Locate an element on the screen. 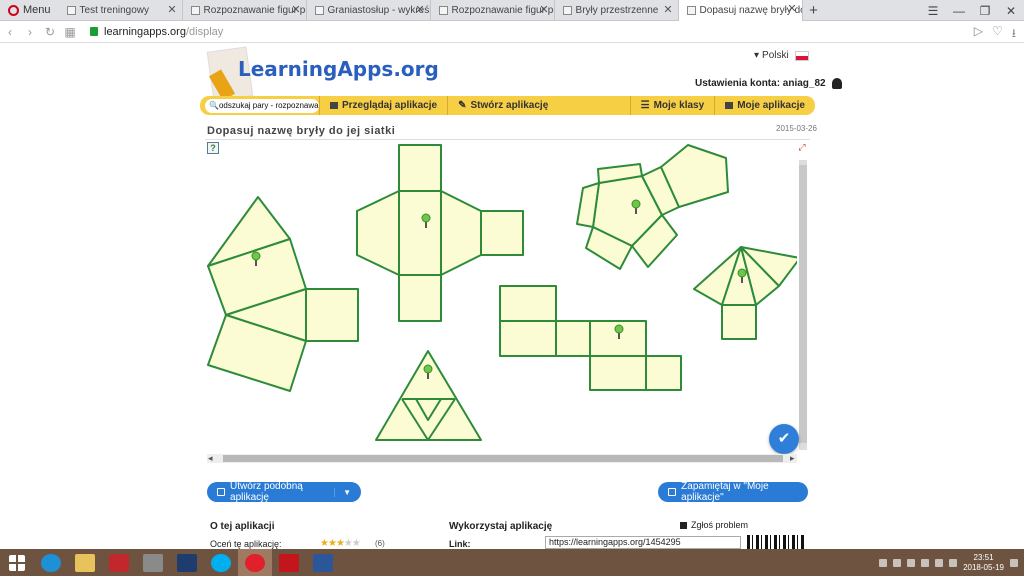  browser-tab: Test treningowy ✕ is located at coordinates (121, 10).